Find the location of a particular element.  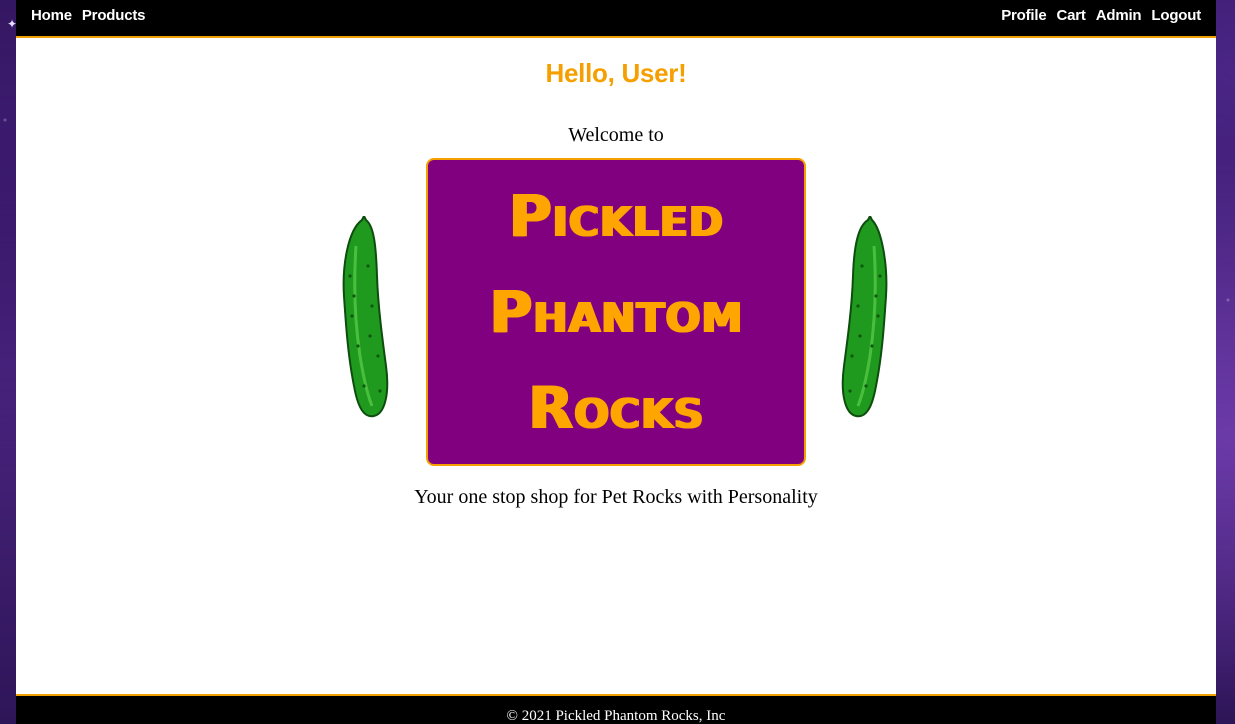

nav-link-products: Products is located at coordinates (114, 15).